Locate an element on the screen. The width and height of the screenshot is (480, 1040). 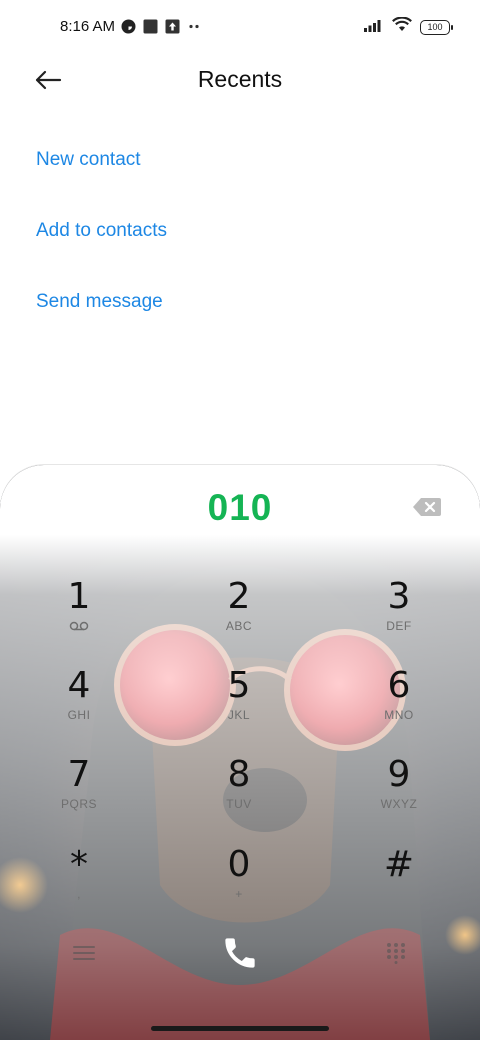
menu-button is located at coordinates (84, 955).